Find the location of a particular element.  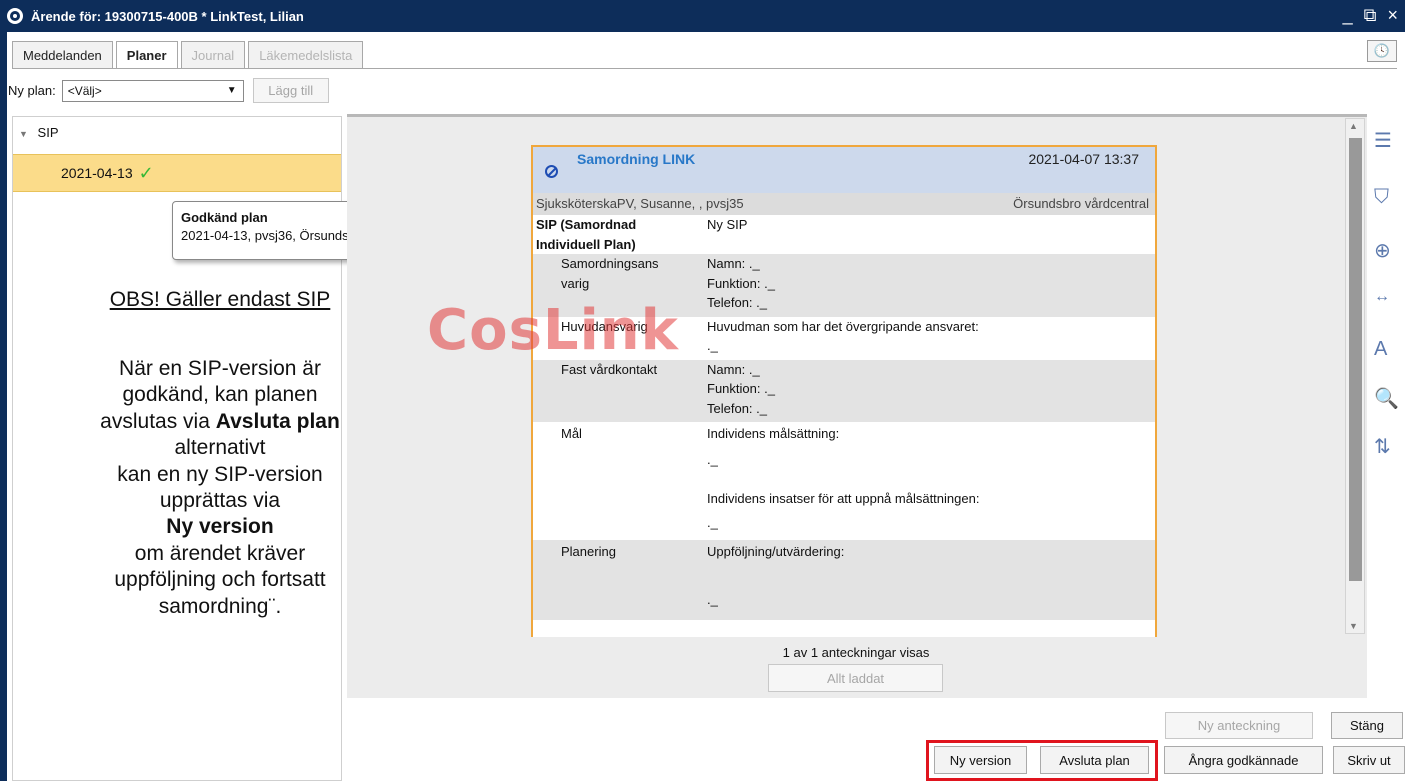

annotation-line: När en SIP-version är is located at coordinates (220, 368).